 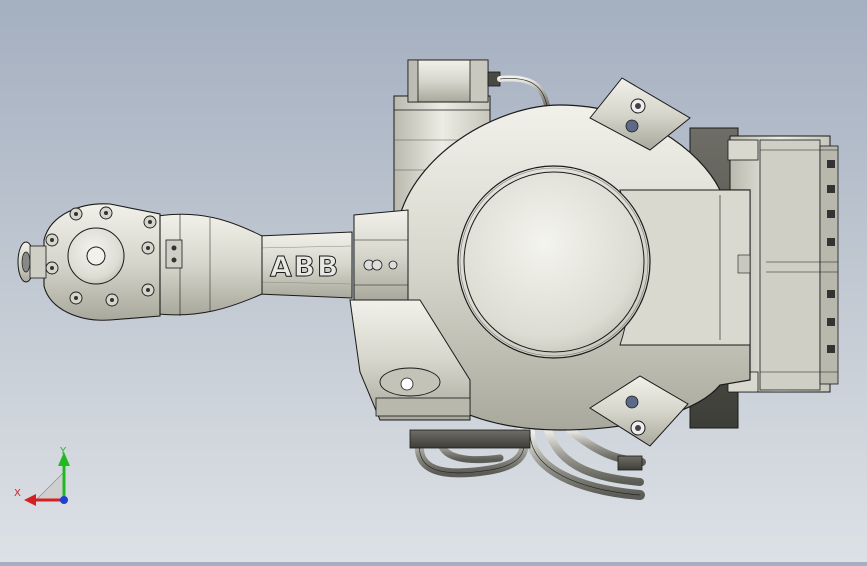 I want to click on abb-logo: ABB, so click(x=305, y=266).